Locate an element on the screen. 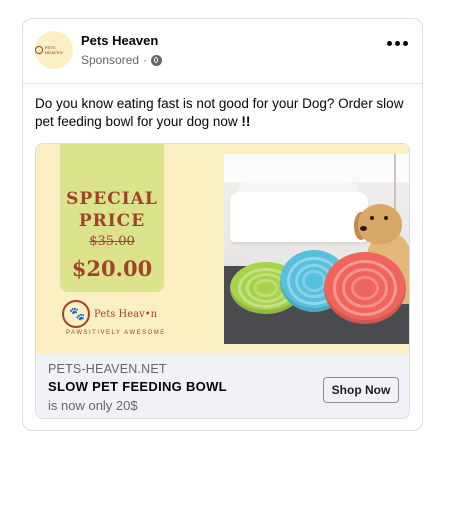 The image size is (465, 530). new-price: $20.00 is located at coordinates (112, 268).